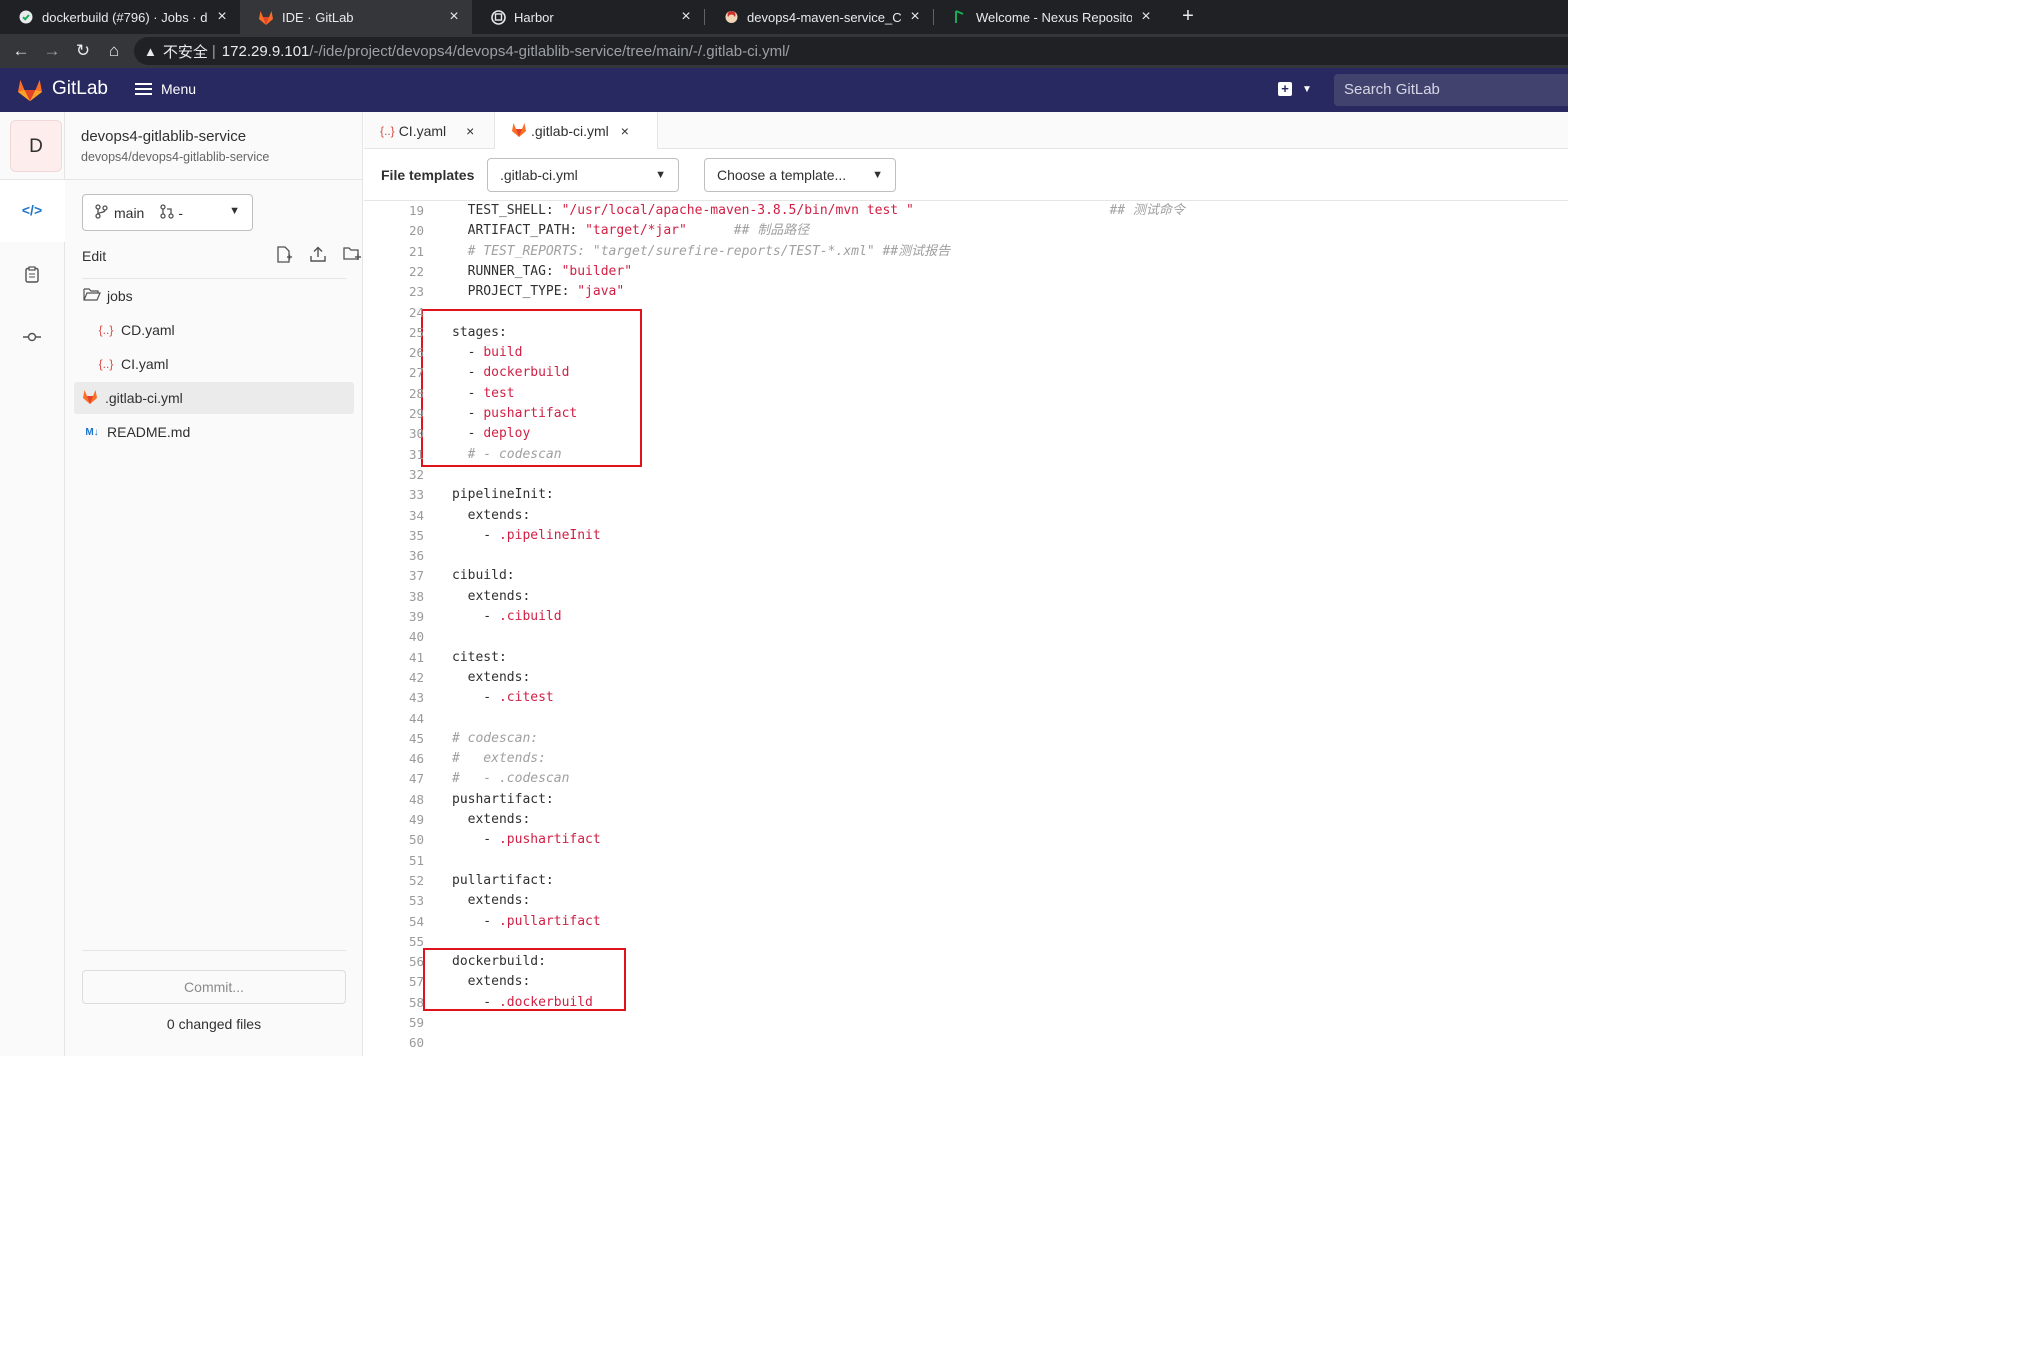 The width and height of the screenshot is (2023, 1365). I want to click on code-line: 36, so click(966, 556).